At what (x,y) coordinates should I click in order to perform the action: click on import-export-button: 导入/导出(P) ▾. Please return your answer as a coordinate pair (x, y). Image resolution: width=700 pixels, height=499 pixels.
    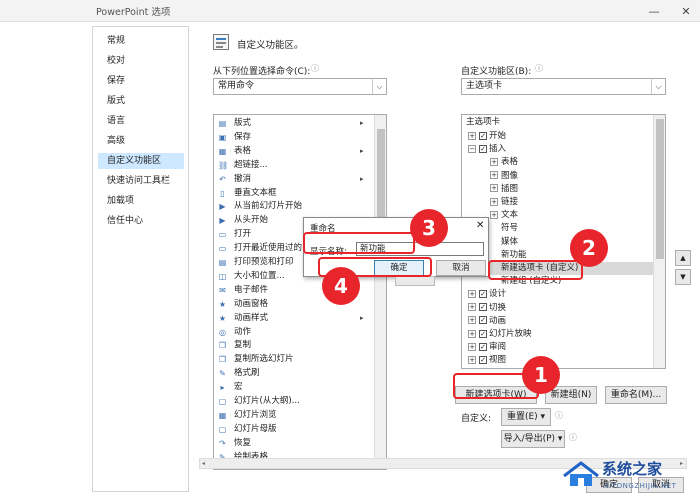
    Looking at the image, I should click on (533, 439).